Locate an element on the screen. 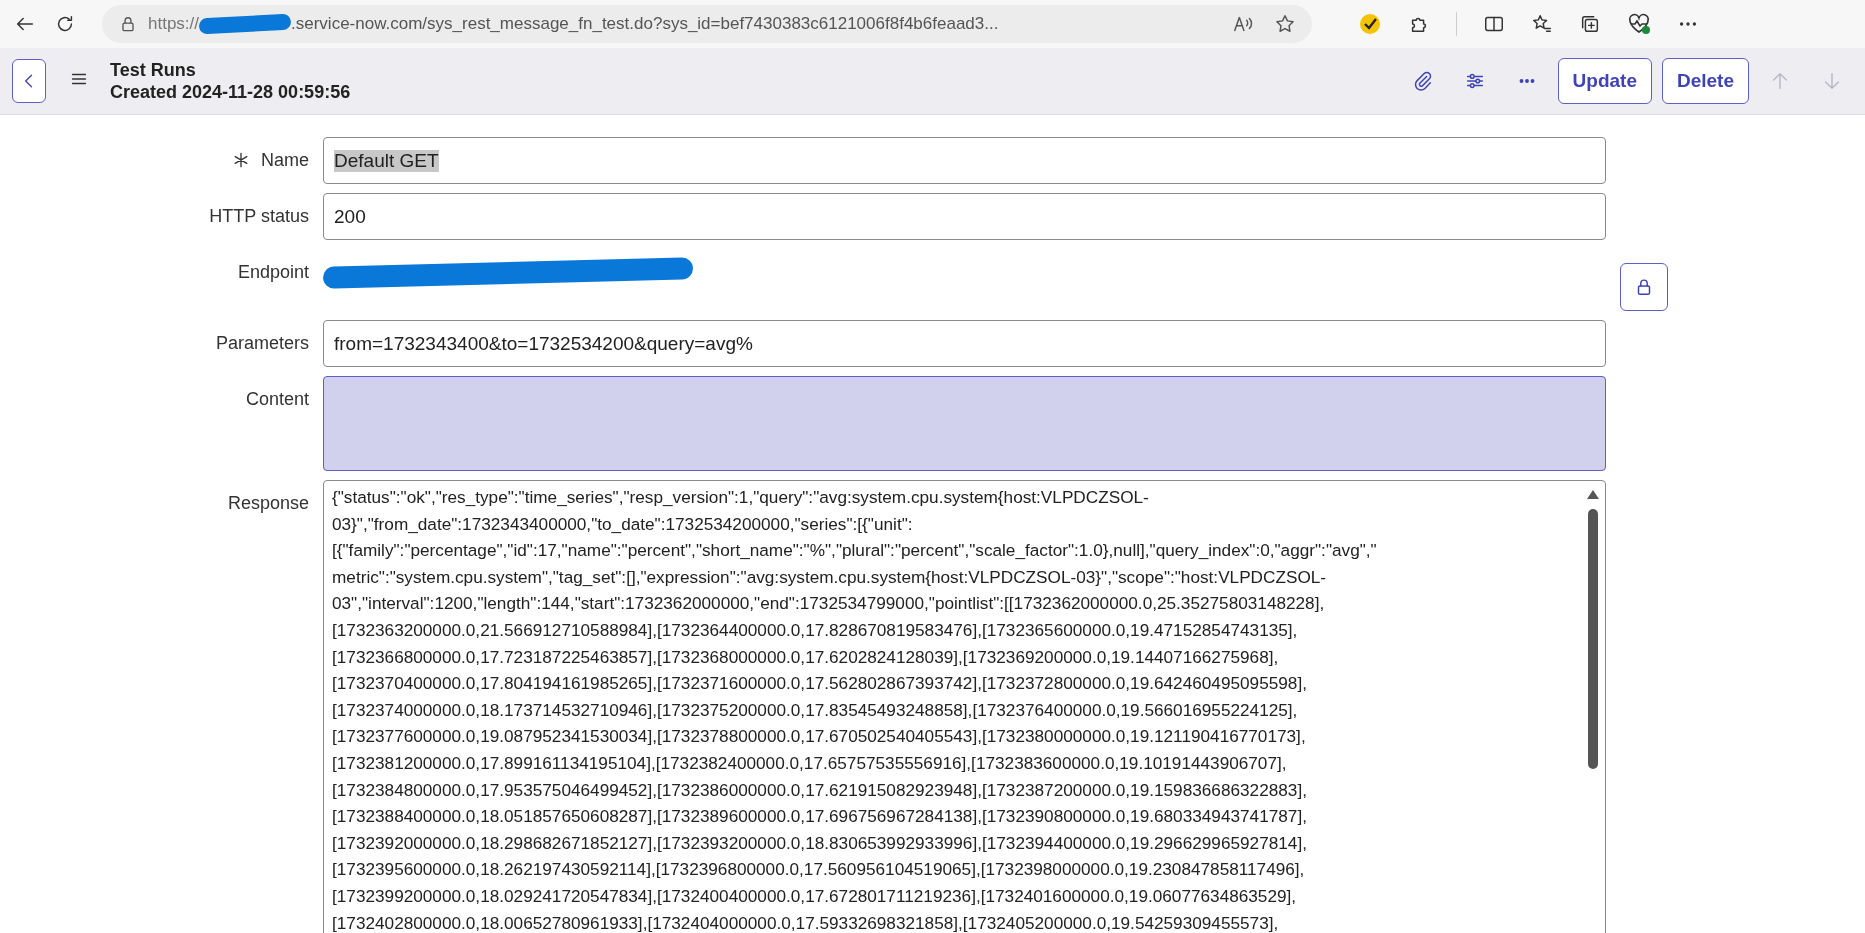 This screenshot has width=1865, height=933. field-label: Name is located at coordinates (285, 160).